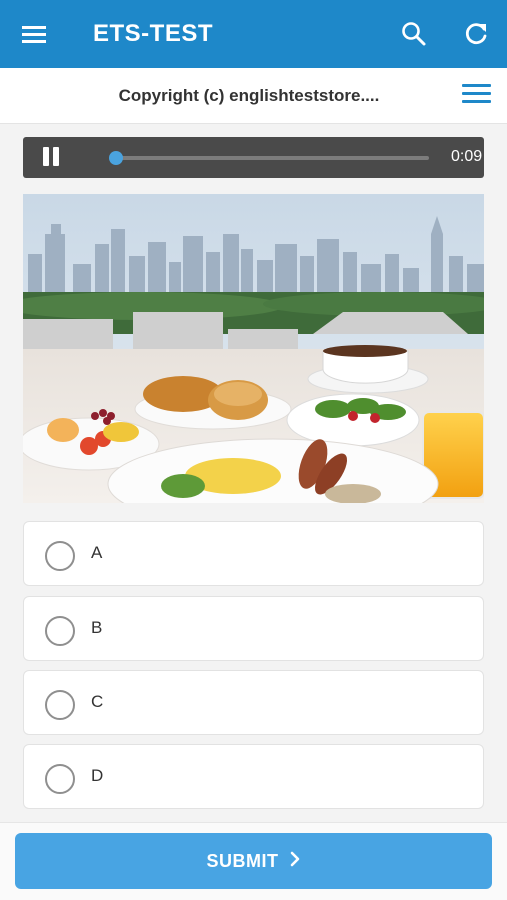 Image resolution: width=507 pixels, height=900 pixels. I want to click on option-a: A, so click(253, 553).